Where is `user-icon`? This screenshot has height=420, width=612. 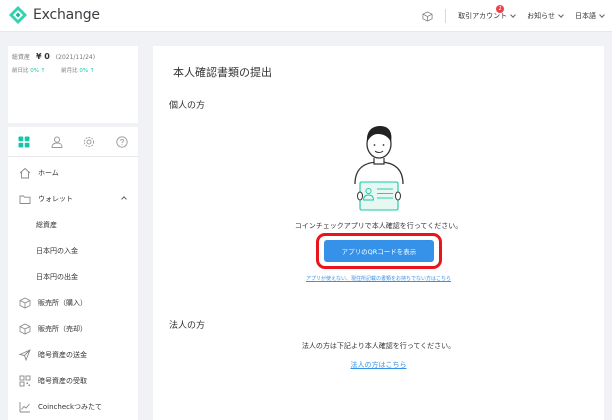
user-icon is located at coordinates (57, 142).